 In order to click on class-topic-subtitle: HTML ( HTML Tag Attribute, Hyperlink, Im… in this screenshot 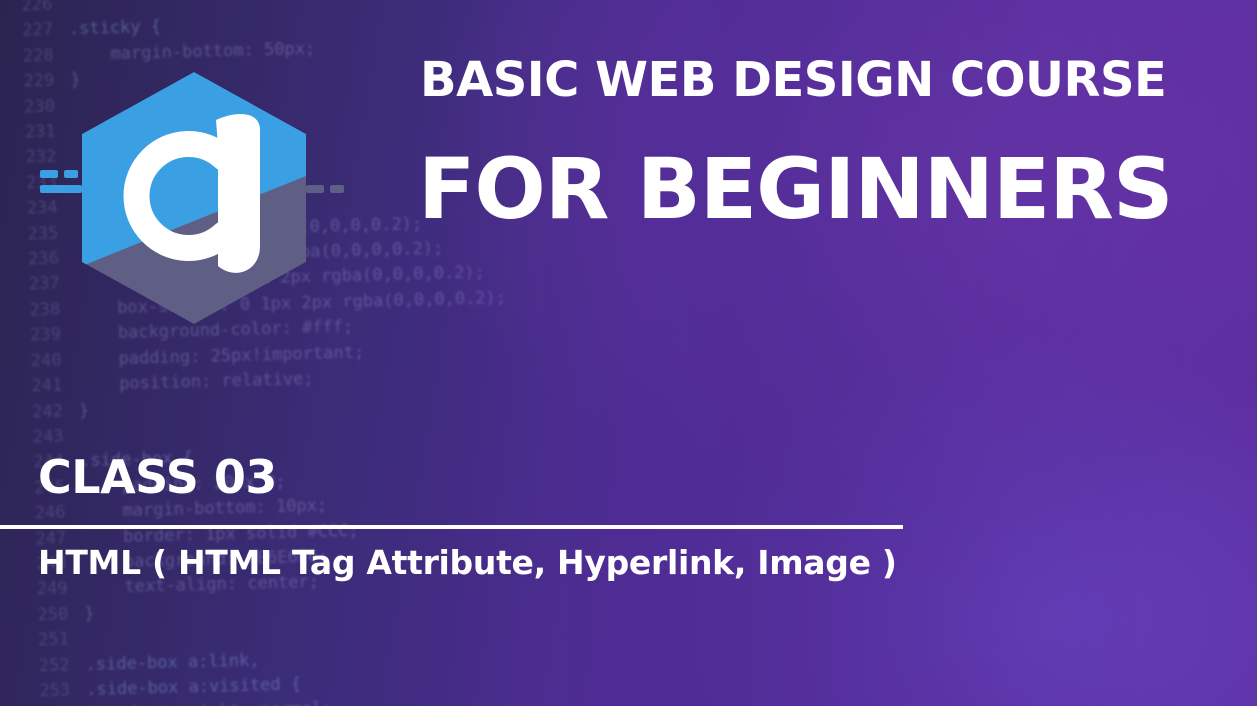, I will do `click(467, 562)`.